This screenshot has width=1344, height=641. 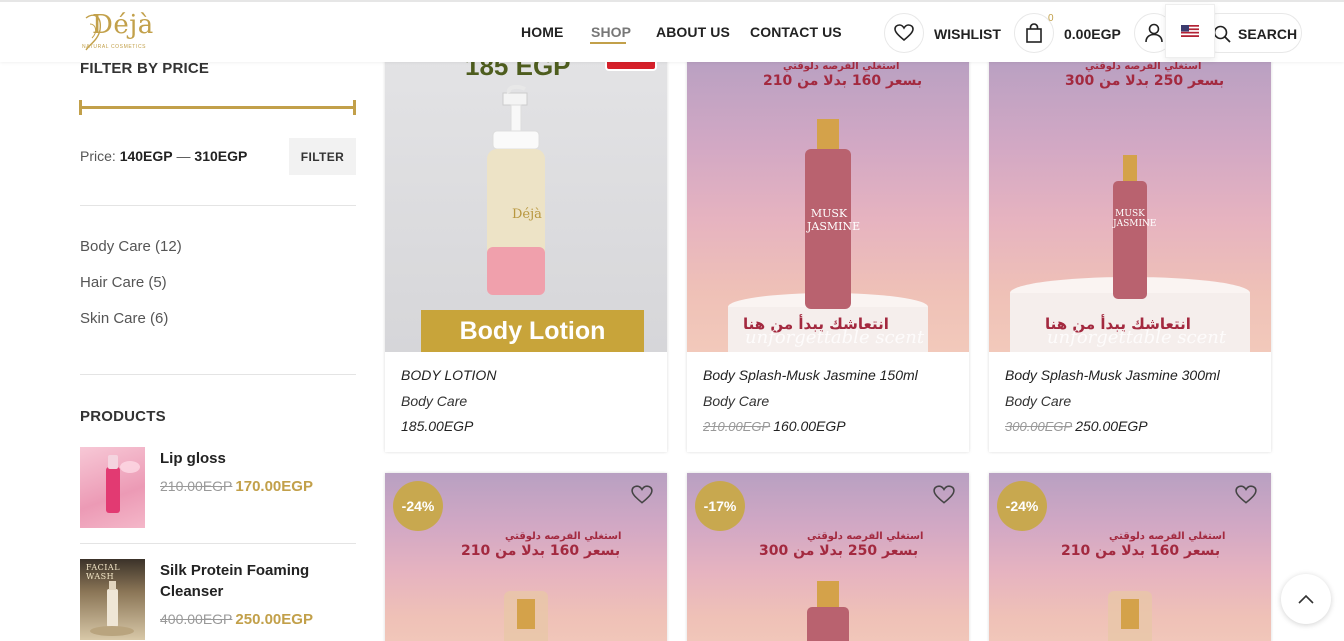 I want to click on logo-subtext: NATURAL COSMETICS, so click(x=114, y=47).